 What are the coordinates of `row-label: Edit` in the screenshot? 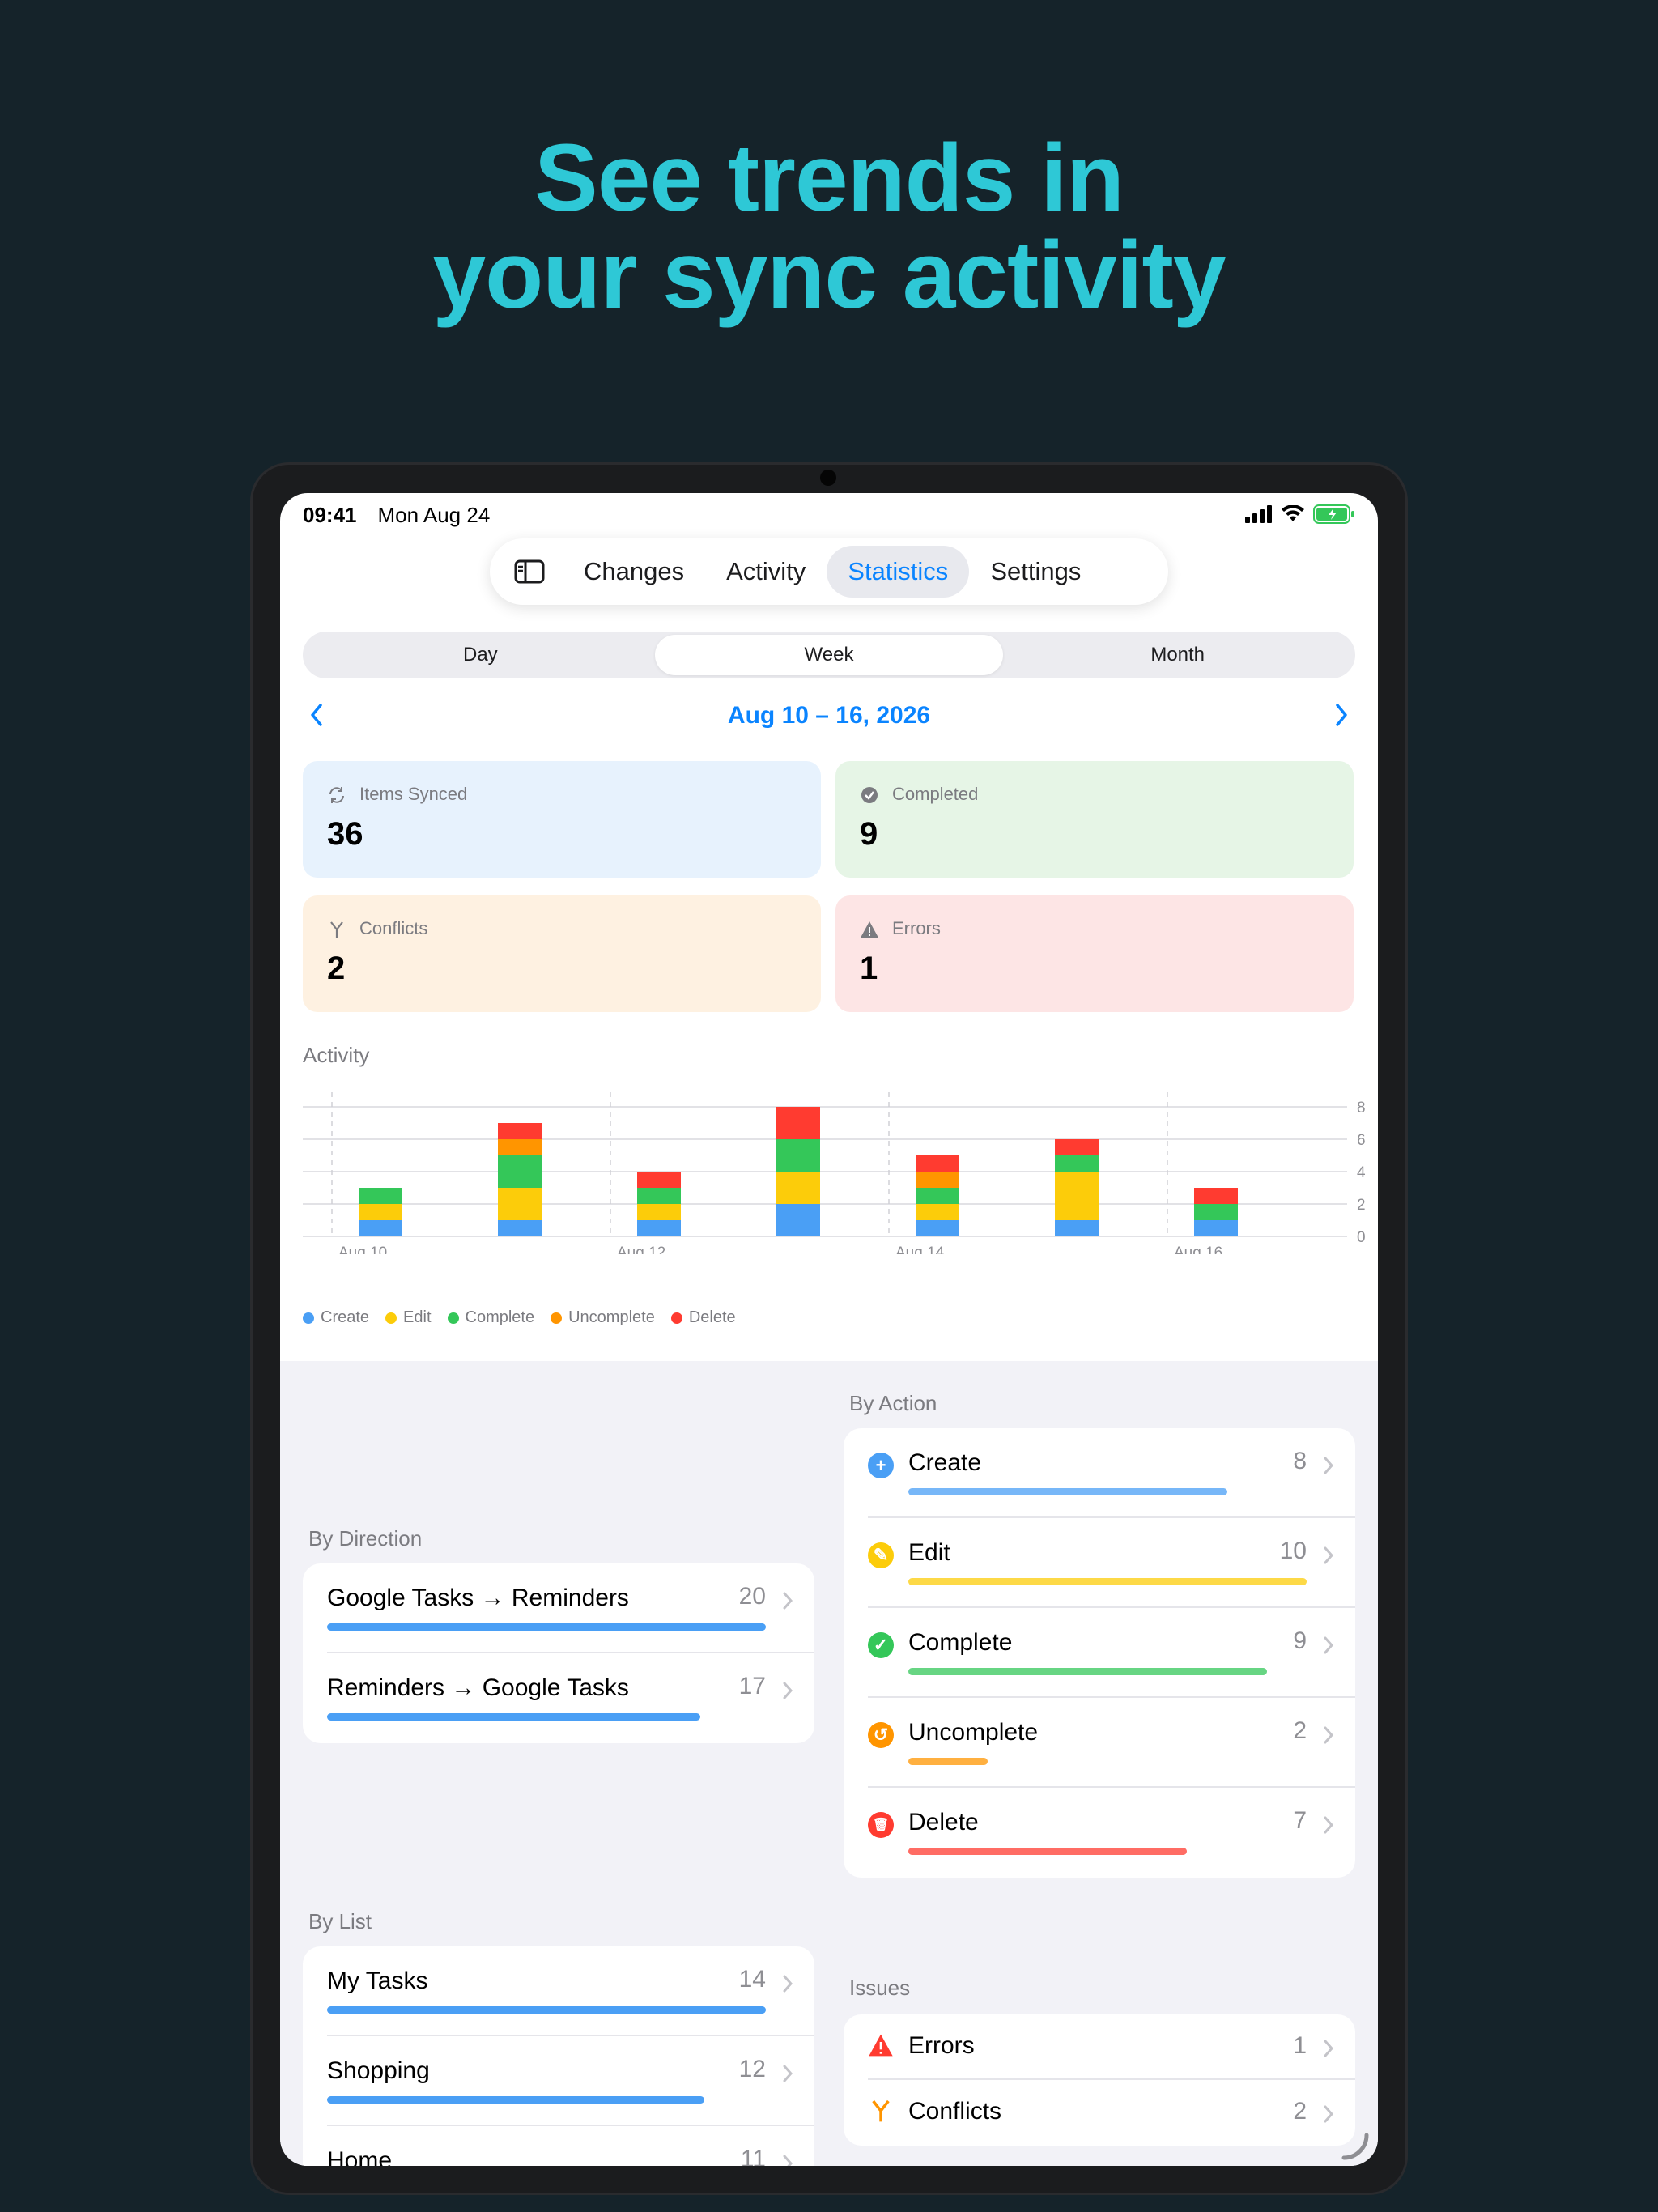 It's located at (929, 1553).